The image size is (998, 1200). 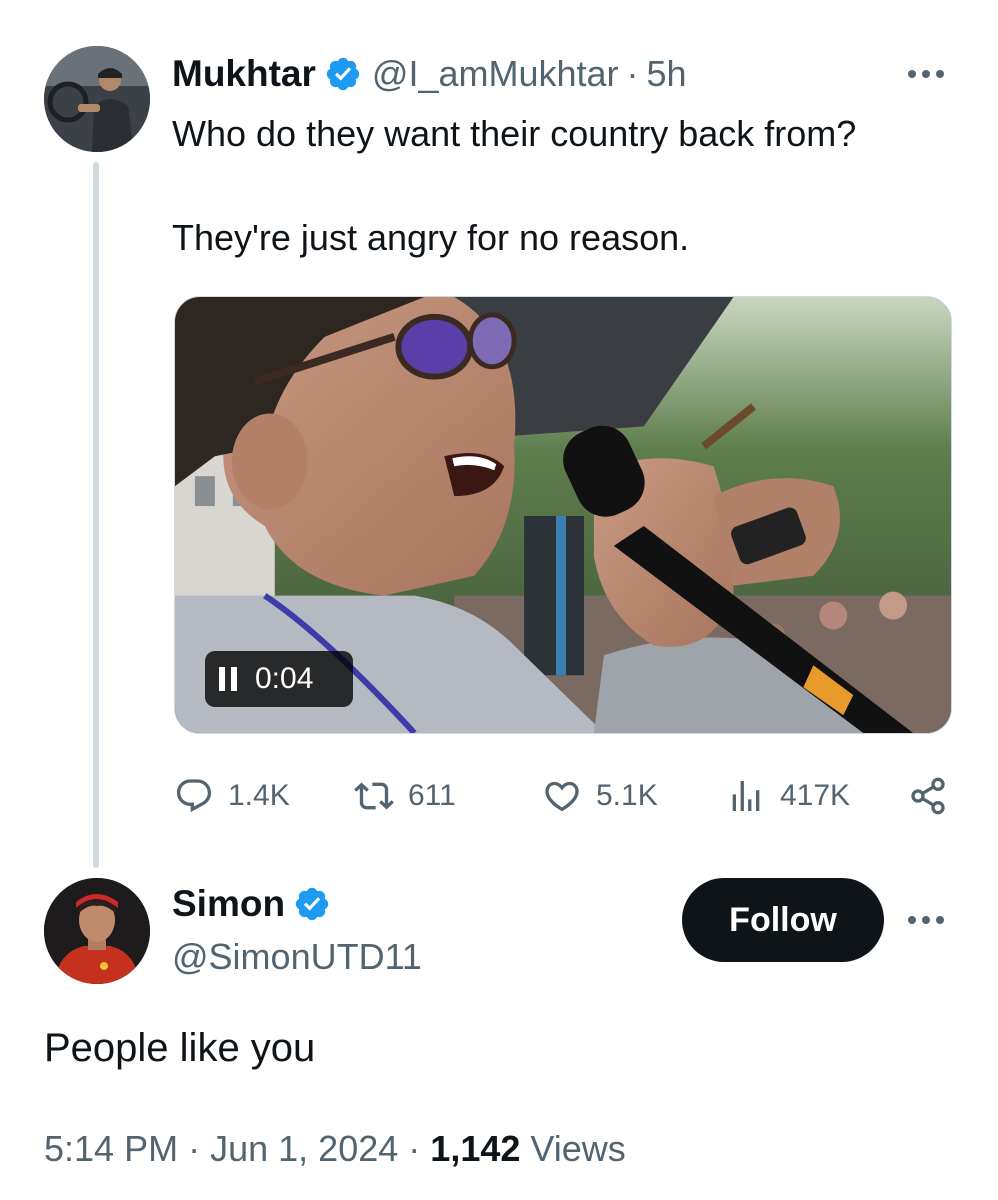 What do you see at coordinates (562, 796) in the screenshot?
I see `heart-icon` at bounding box center [562, 796].